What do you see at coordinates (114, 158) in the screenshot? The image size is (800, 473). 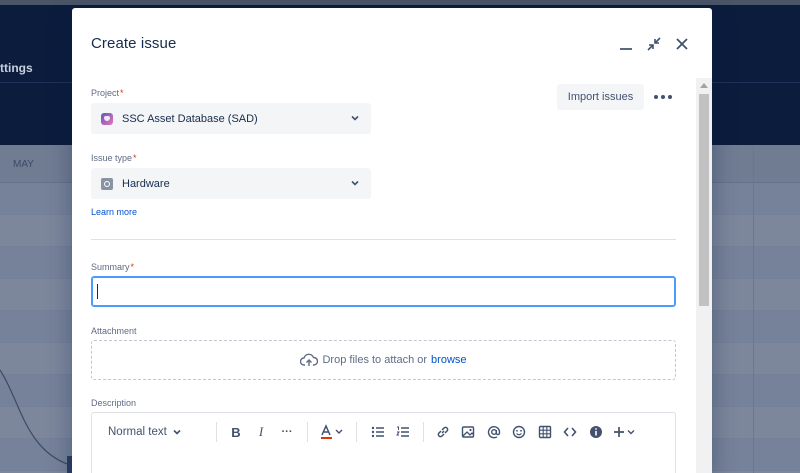 I see `issue-type-label: Issue type*` at bounding box center [114, 158].